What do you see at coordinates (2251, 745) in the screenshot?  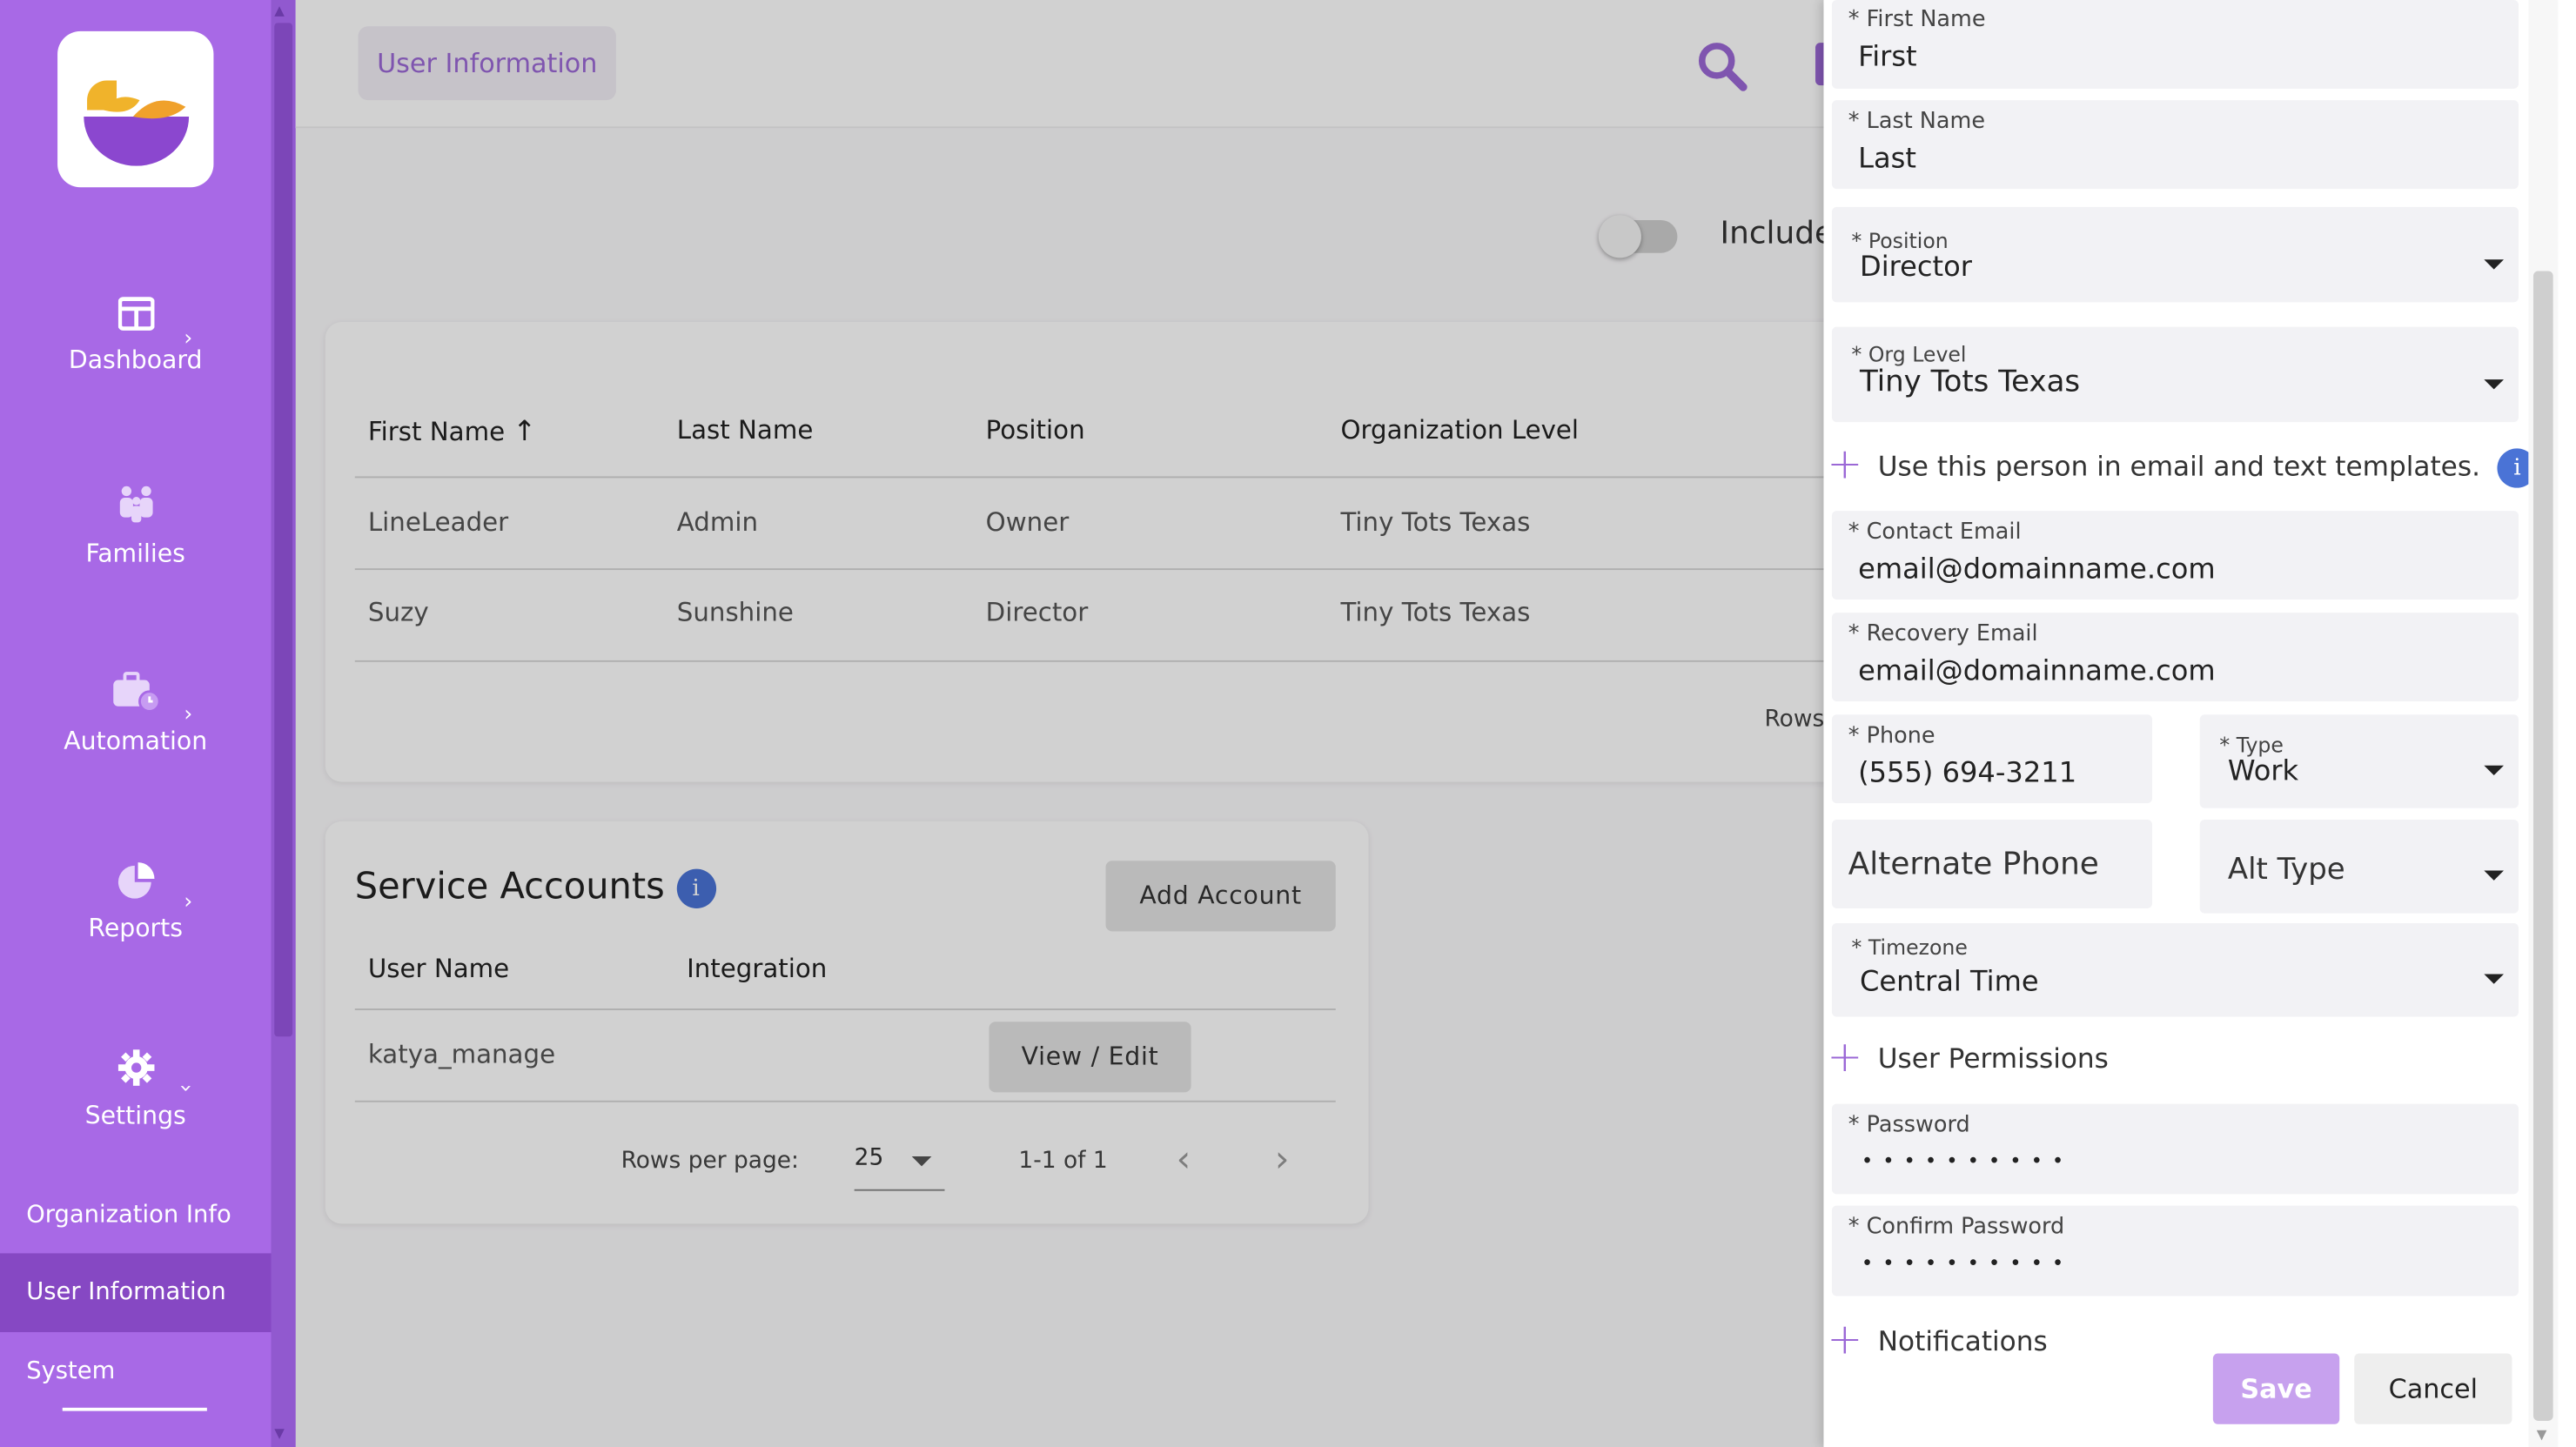 I see `field-label: * Type` at bounding box center [2251, 745].